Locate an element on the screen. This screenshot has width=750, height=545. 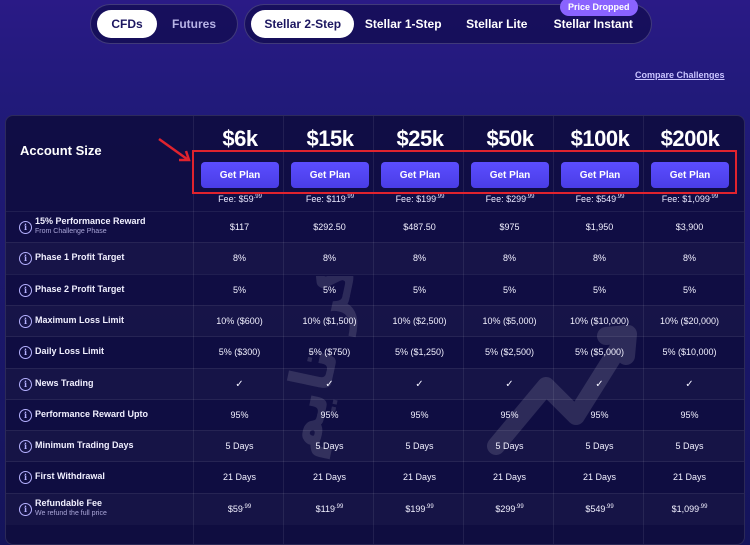
table-cell: $975 is located at coordinates (509, 227).